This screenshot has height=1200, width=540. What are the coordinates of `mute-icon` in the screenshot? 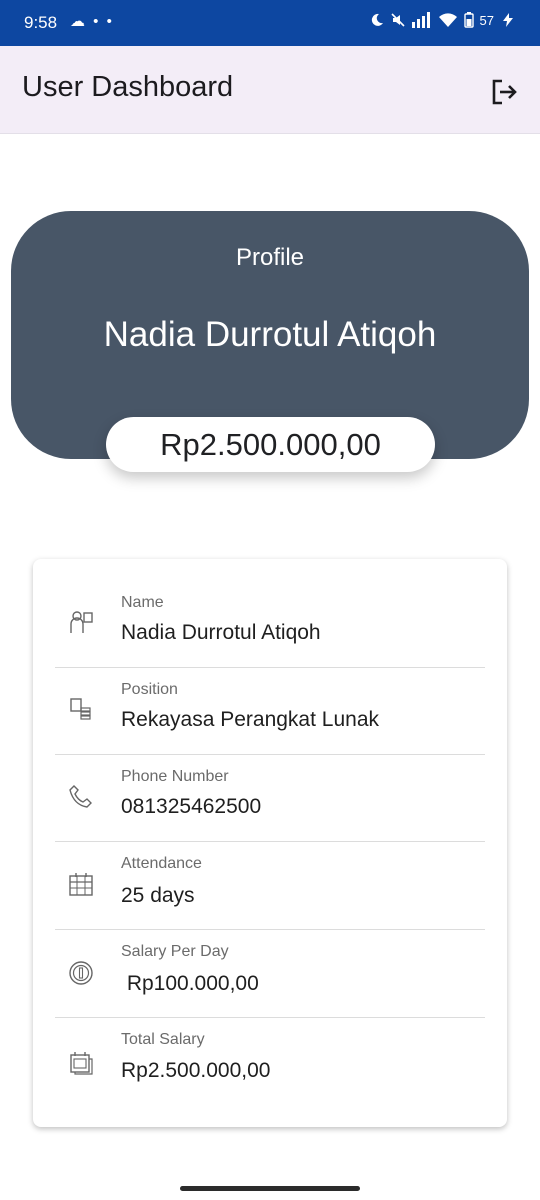 It's located at (397, 20).